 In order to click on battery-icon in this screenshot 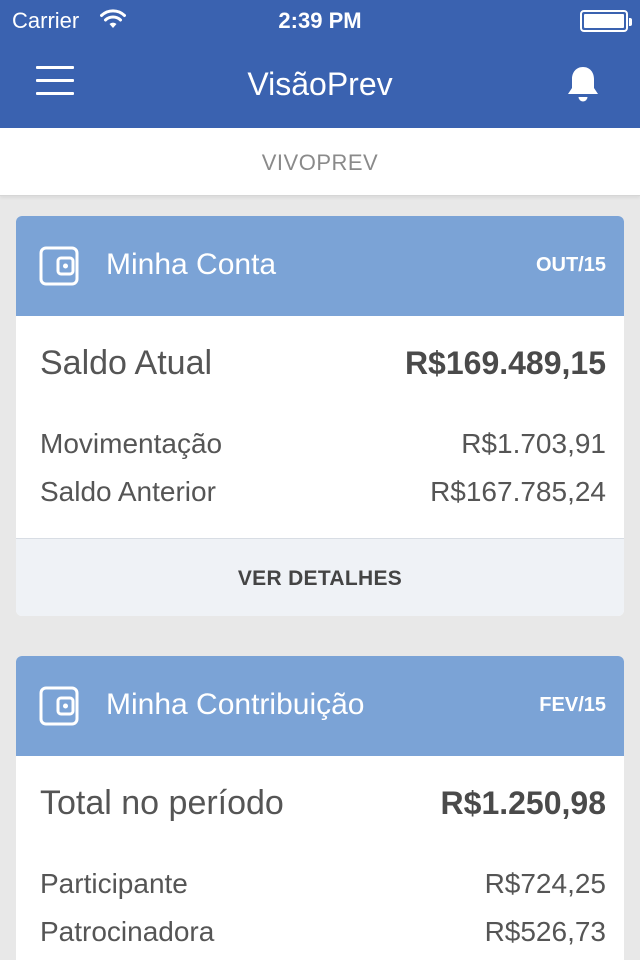, I will do `click(606, 21)`.